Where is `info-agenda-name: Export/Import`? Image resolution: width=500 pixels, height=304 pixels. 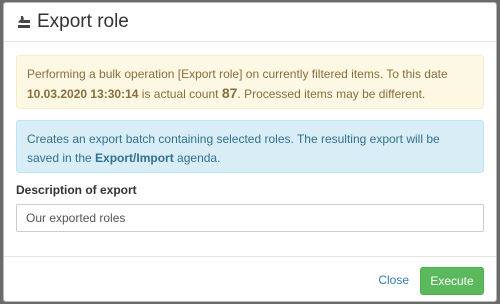 info-agenda-name: Export/Import is located at coordinates (134, 158).